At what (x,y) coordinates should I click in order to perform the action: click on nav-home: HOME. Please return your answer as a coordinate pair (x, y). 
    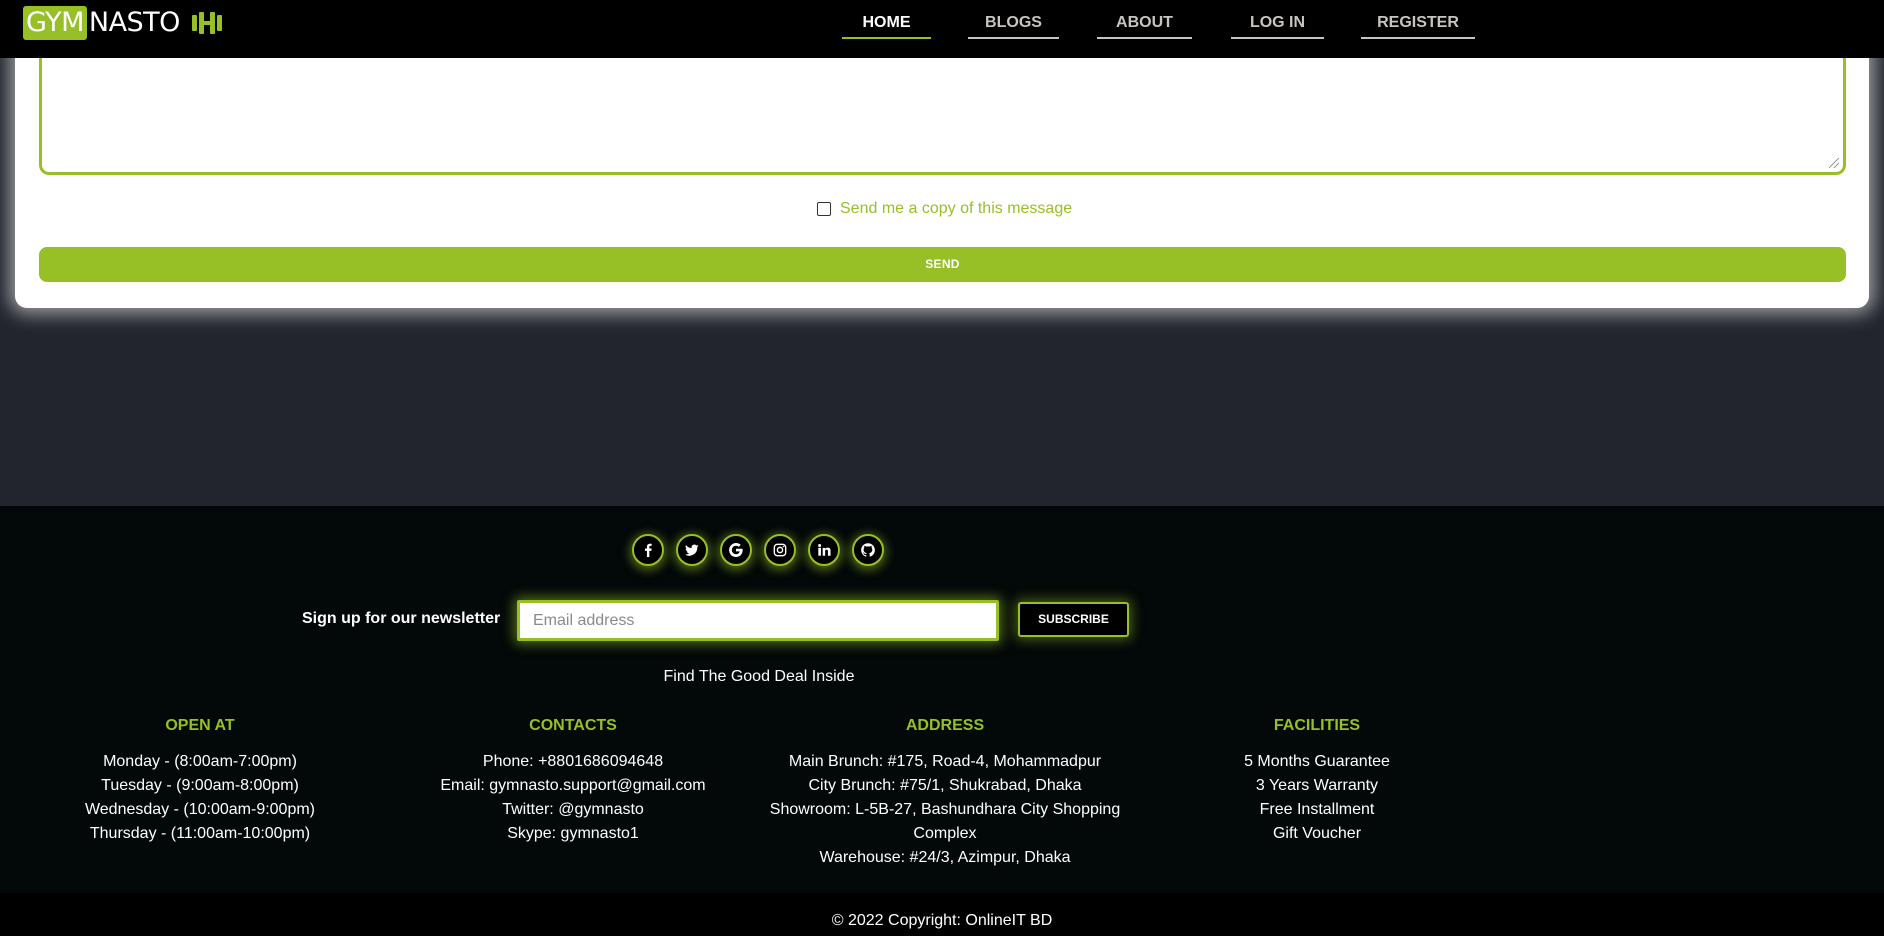
    Looking at the image, I should click on (886, 26).